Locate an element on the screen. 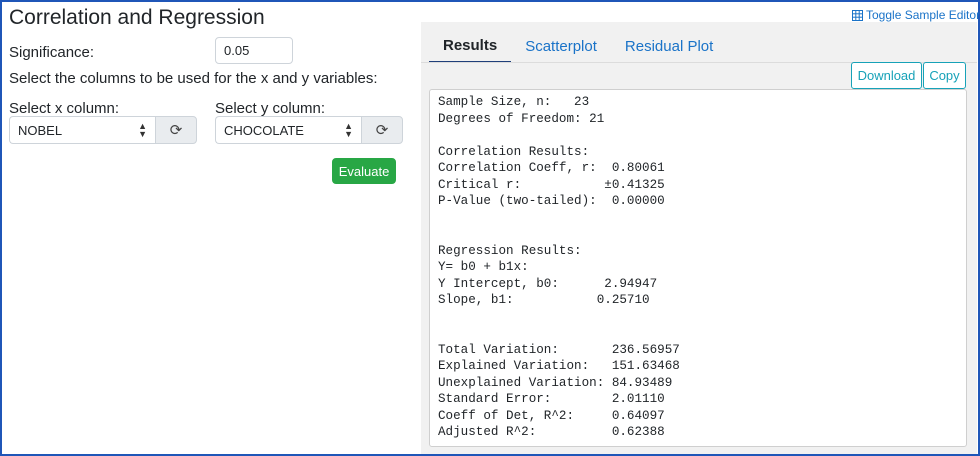 This screenshot has height=456, width=980. output-line: Degrees of Freedom: 21 is located at coordinates (521, 118).